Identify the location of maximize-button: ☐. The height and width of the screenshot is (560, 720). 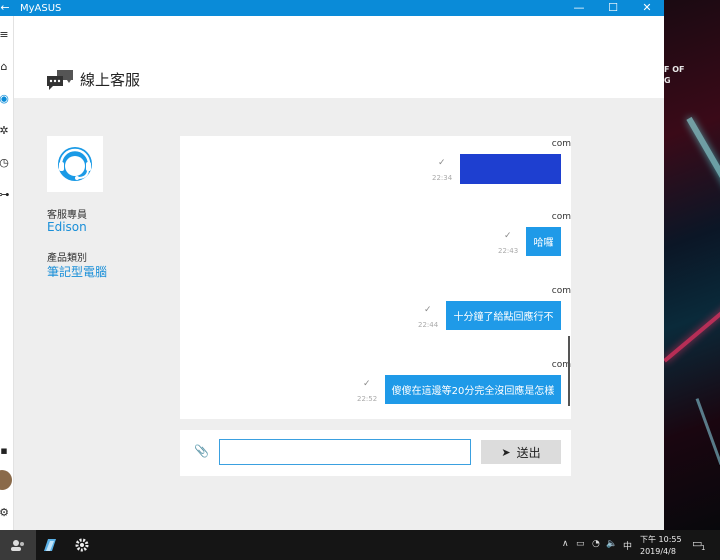
(613, 8).